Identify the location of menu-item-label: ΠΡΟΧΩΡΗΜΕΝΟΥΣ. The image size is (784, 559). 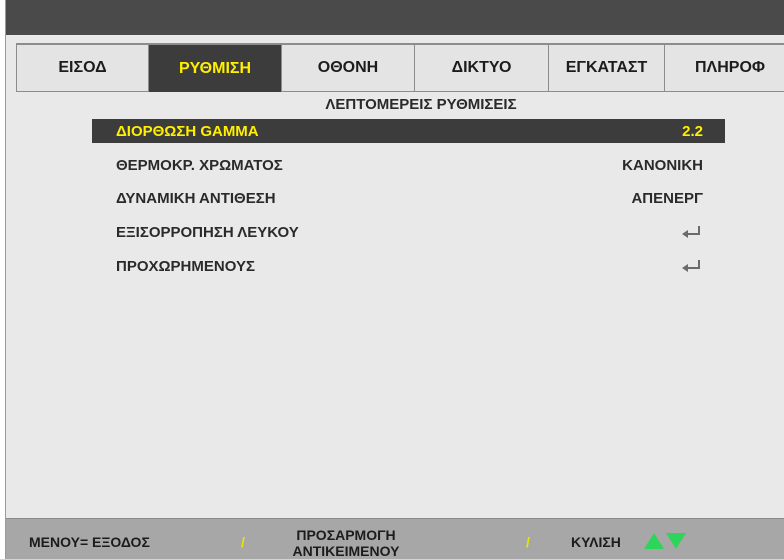
(185, 266).